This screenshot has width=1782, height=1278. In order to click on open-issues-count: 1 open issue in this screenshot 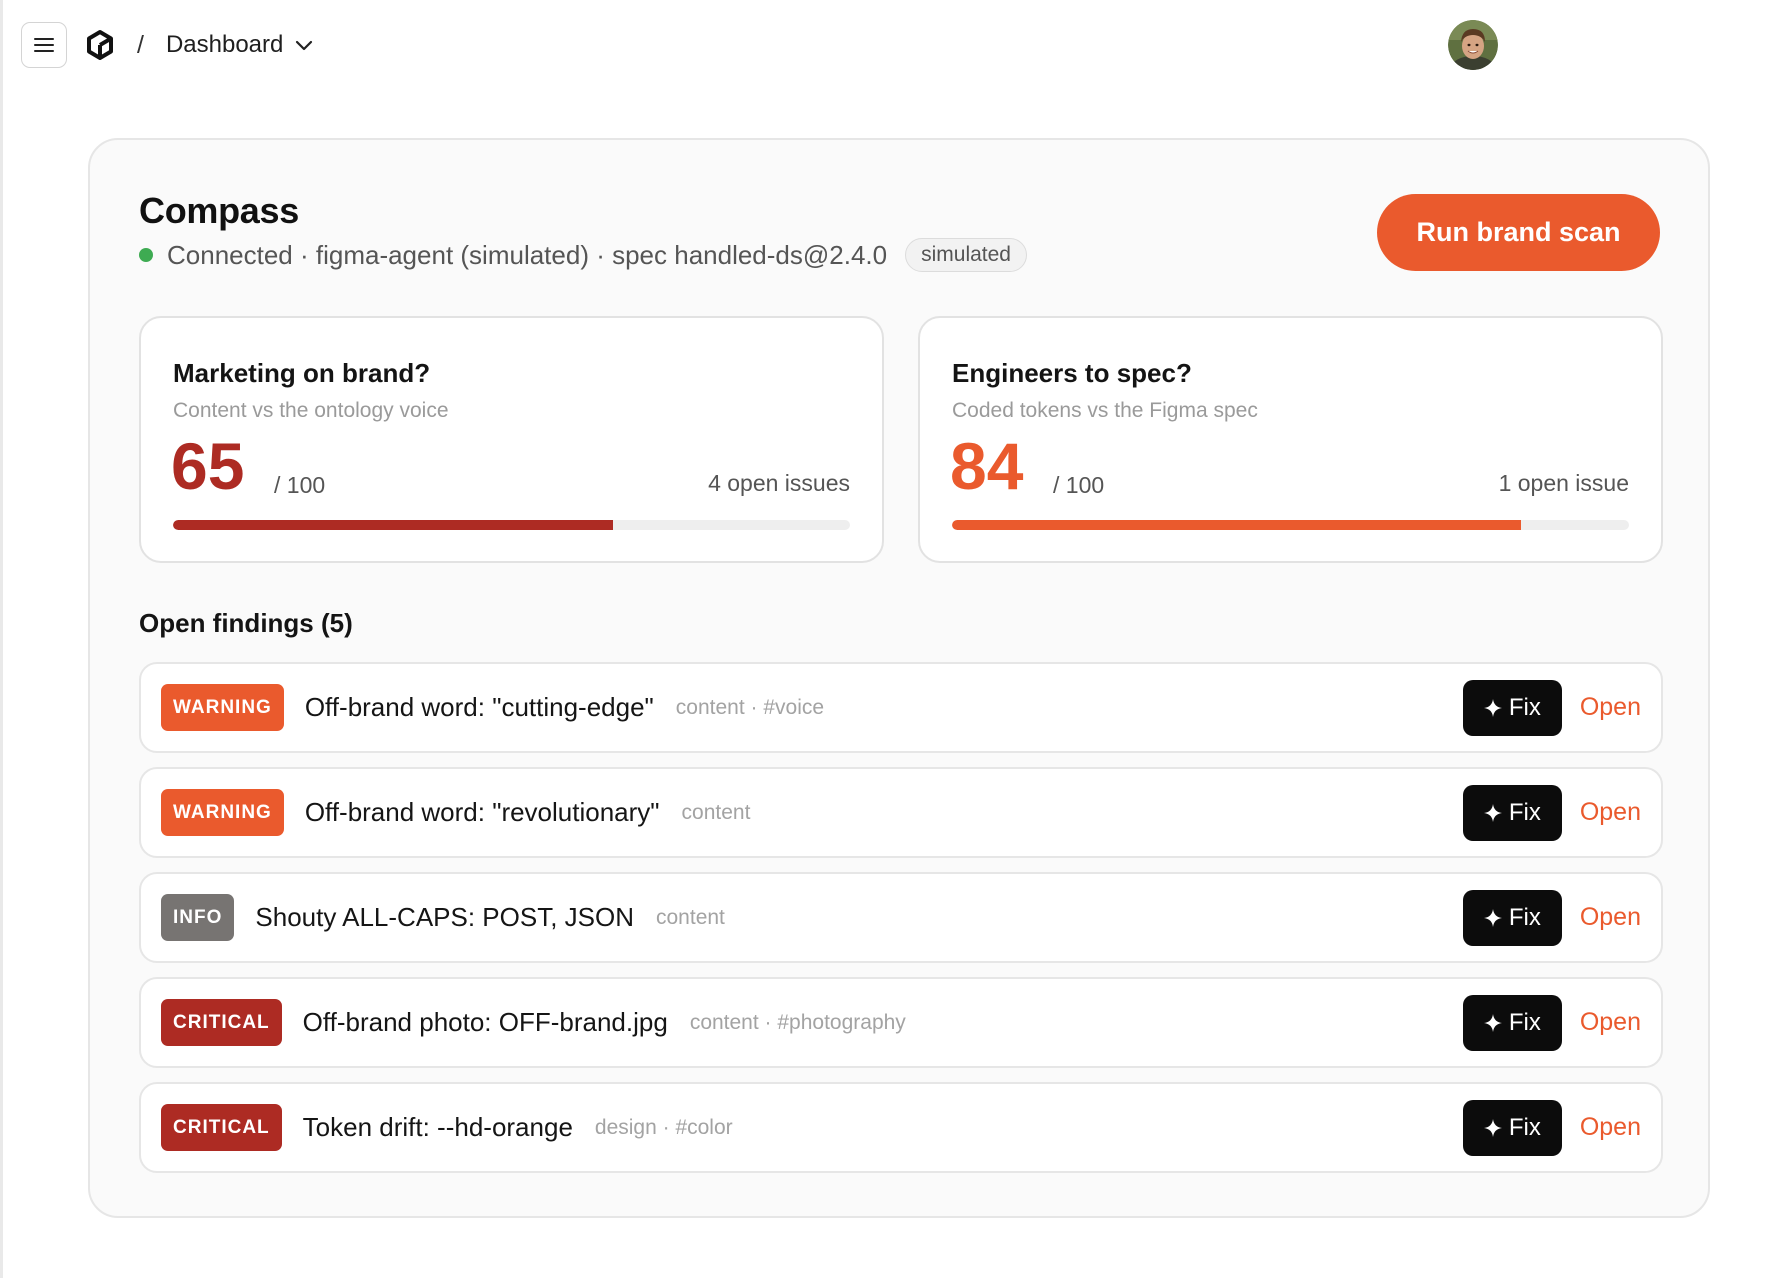, I will do `click(1563, 483)`.